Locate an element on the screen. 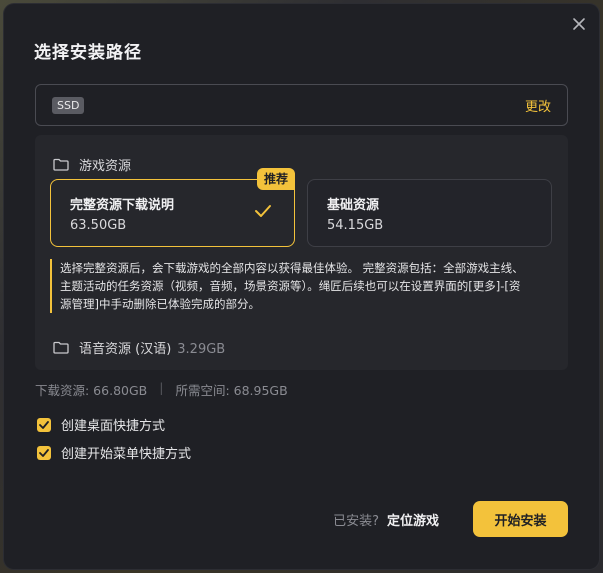 This screenshot has height=573, width=603. download-size-text: 下载资源: 66.80GB is located at coordinates (91, 390).